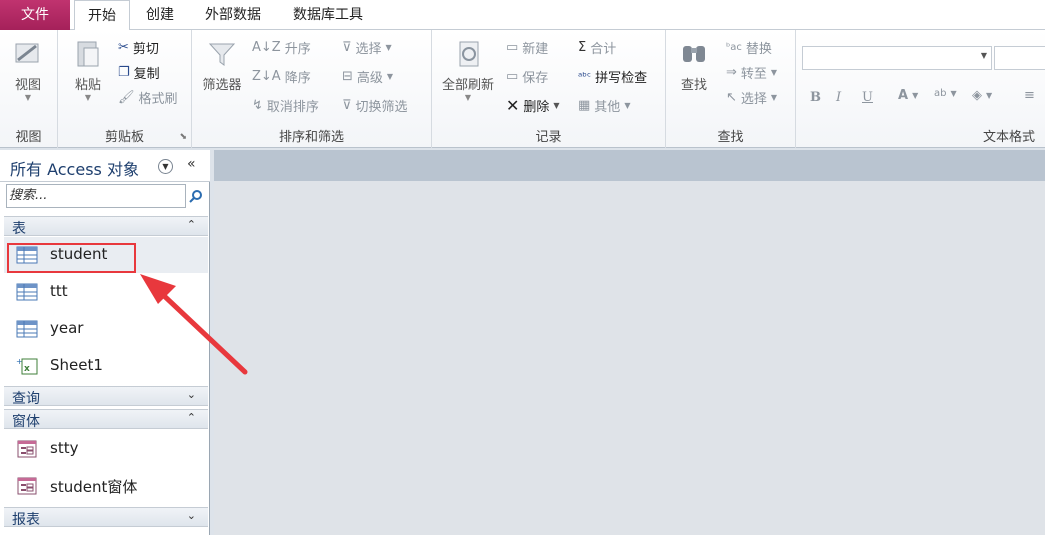 Image resolution: width=1045 pixels, height=535 pixels. I want to click on font-size-dropdown, so click(1019, 58).